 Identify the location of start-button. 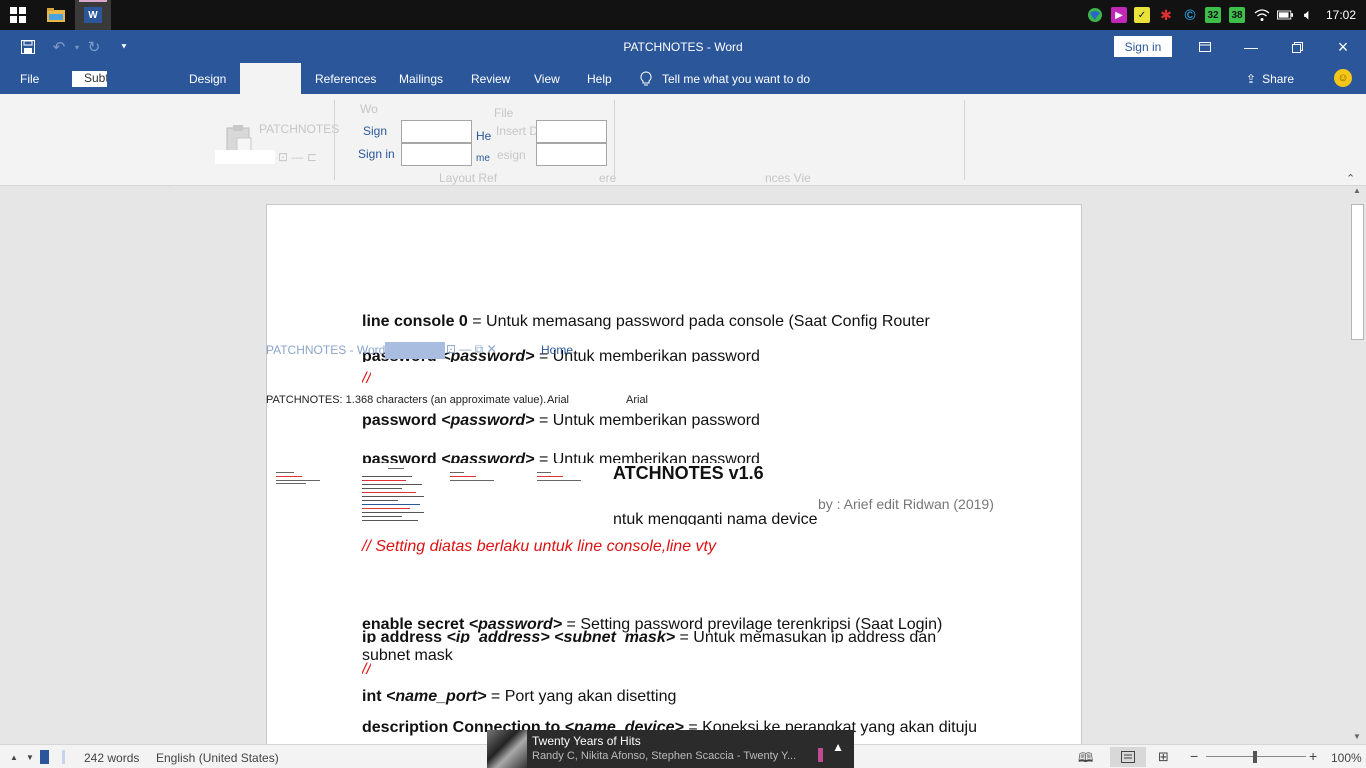
(18, 15).